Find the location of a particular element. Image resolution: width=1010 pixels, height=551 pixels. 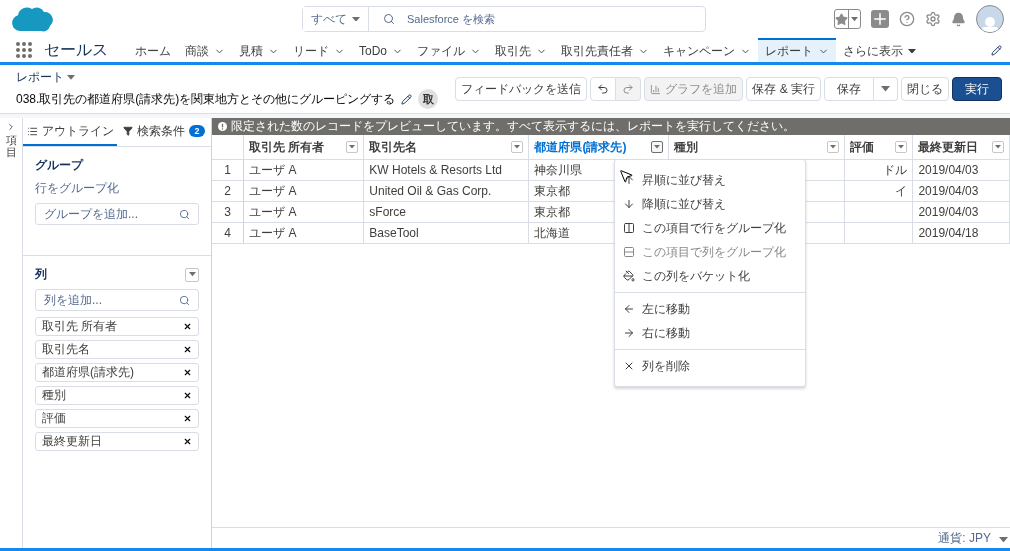

bell-icon is located at coordinates (958, 19).